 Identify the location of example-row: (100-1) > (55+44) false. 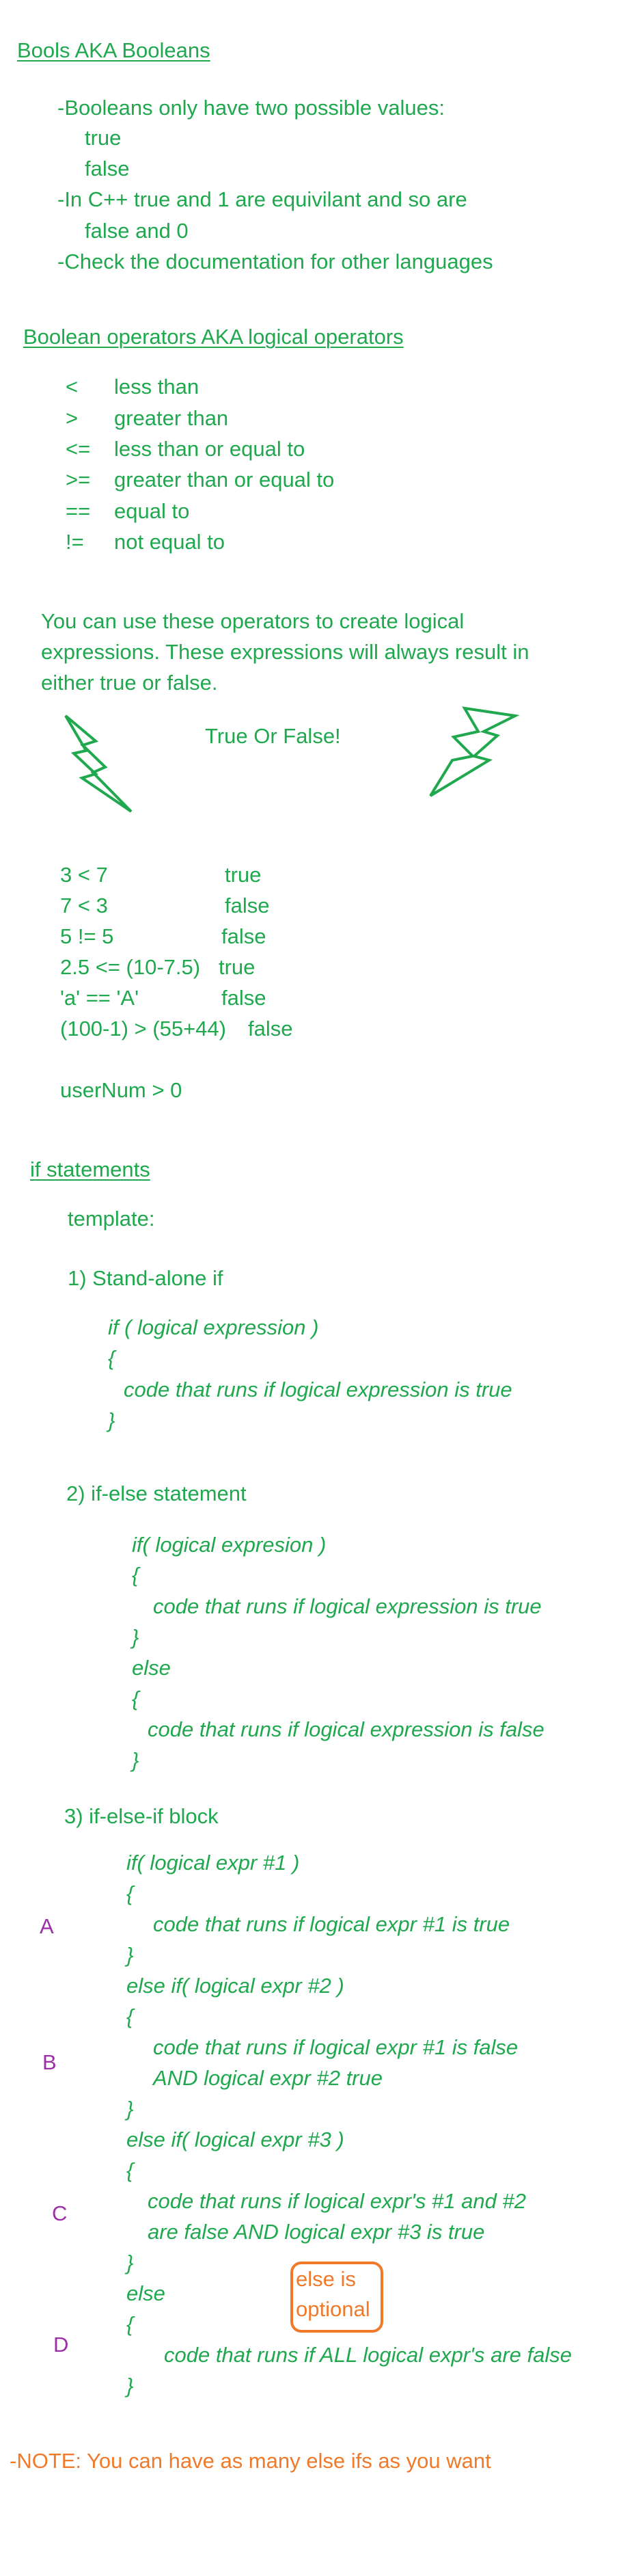
(265, 1029).